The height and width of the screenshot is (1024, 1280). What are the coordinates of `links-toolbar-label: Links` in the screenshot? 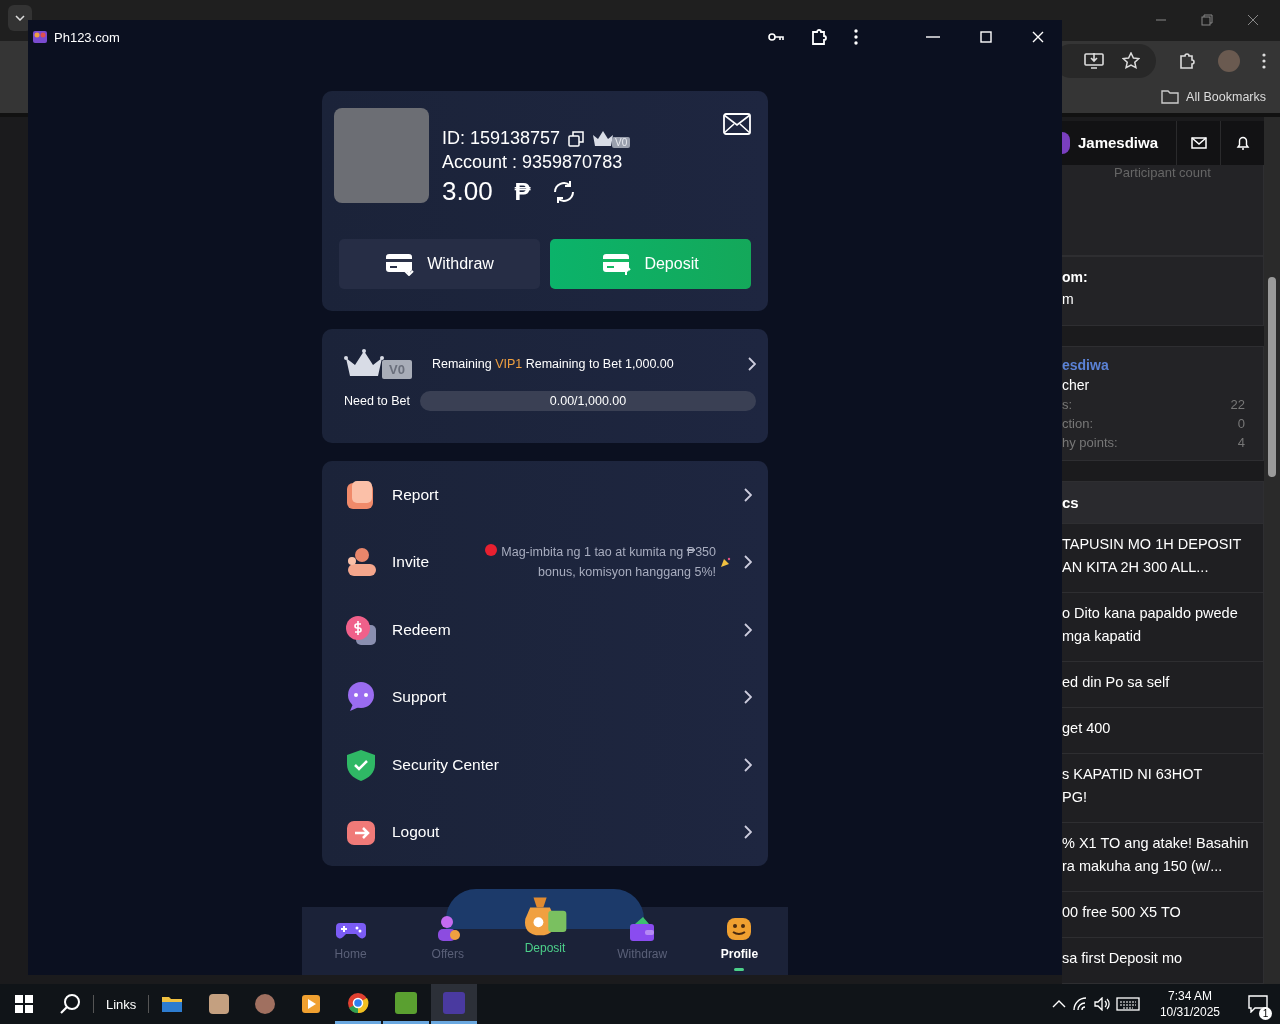 It's located at (121, 1004).